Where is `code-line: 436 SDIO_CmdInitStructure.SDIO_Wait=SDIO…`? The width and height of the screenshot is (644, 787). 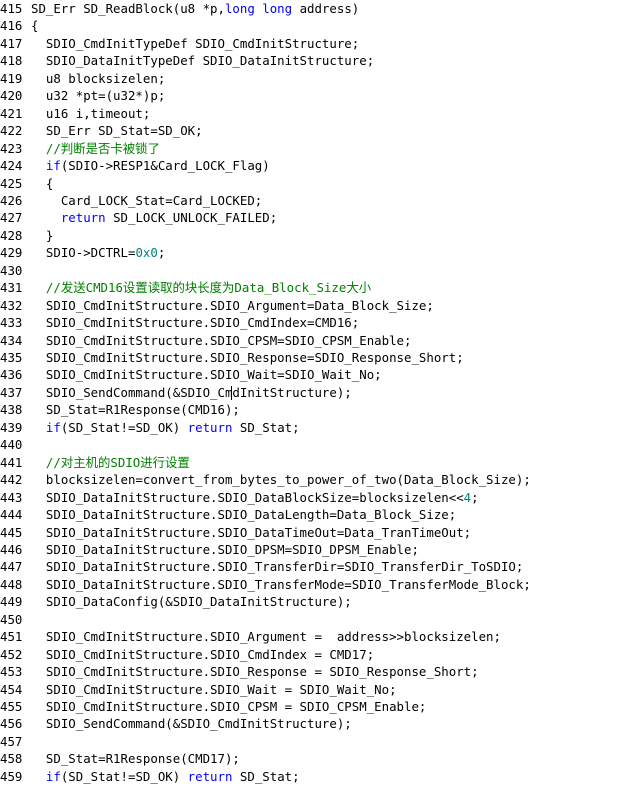 code-line: 436 SDIO_CmdInitStructure.SDIO_Wait=SDIO… is located at coordinates (191, 374).